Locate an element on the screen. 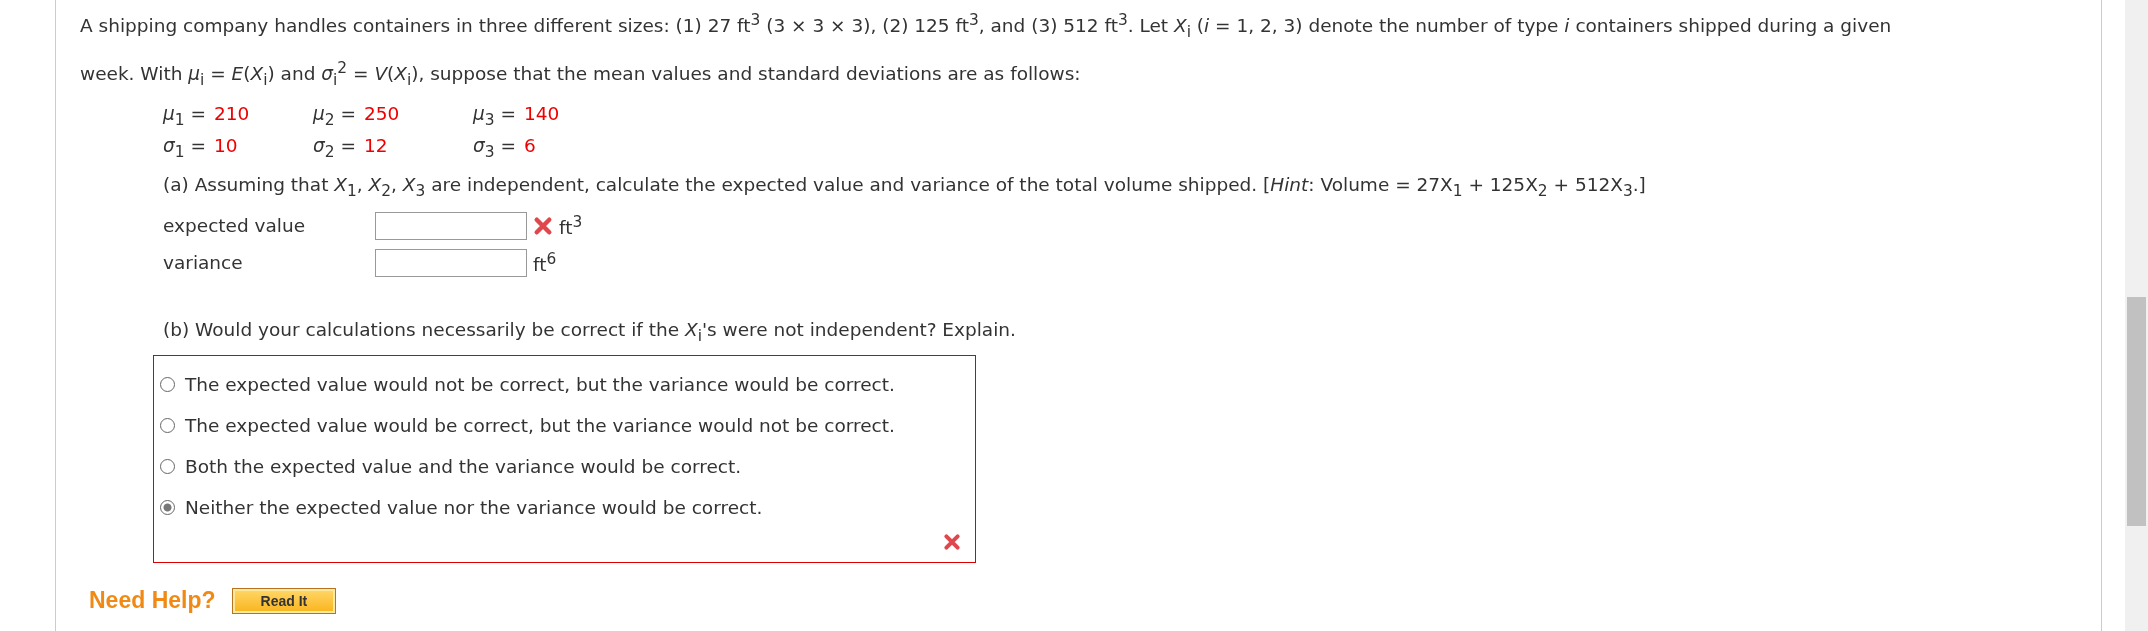 This screenshot has width=2148, height=631. radio-option: Both the expected value and the variance would be correct. is located at coordinates (567, 467).